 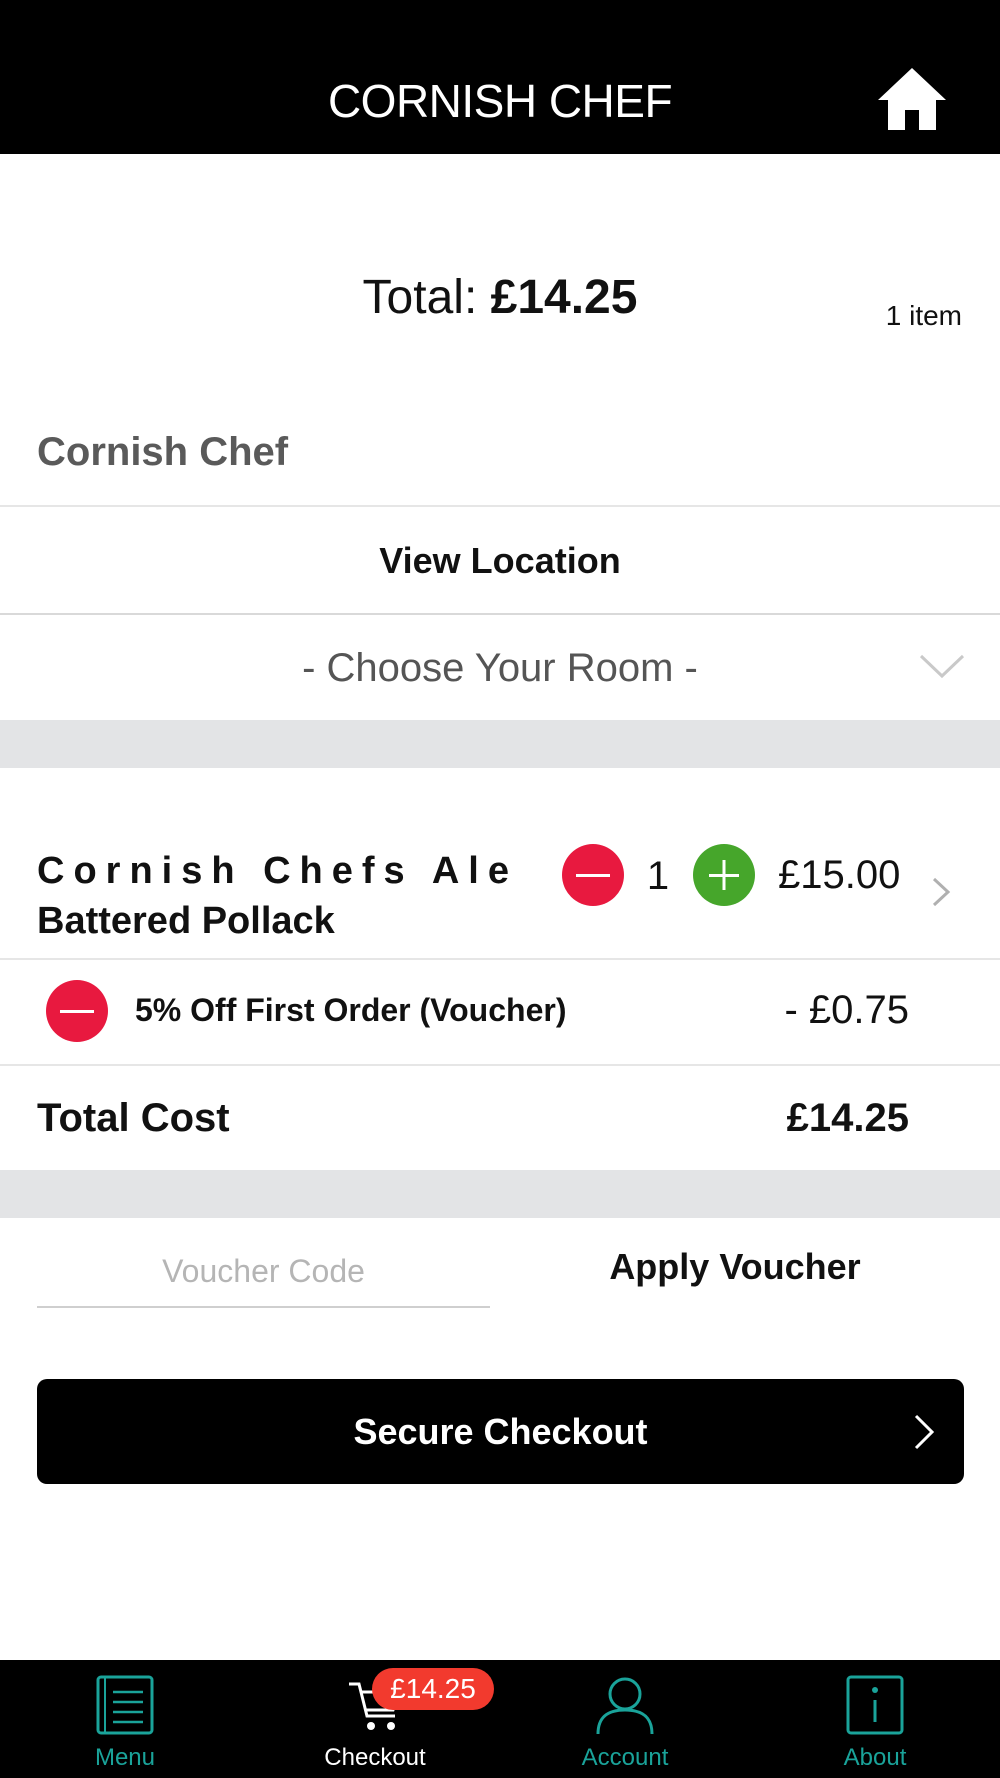 What do you see at coordinates (133, 1118) in the screenshot?
I see `total-cost-label: Total Cost` at bounding box center [133, 1118].